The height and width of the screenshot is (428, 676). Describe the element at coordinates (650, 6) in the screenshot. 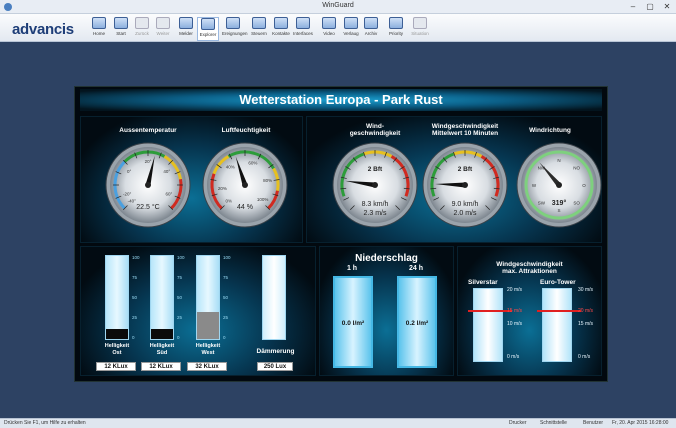

I see `maximize-button: ▢` at that location.